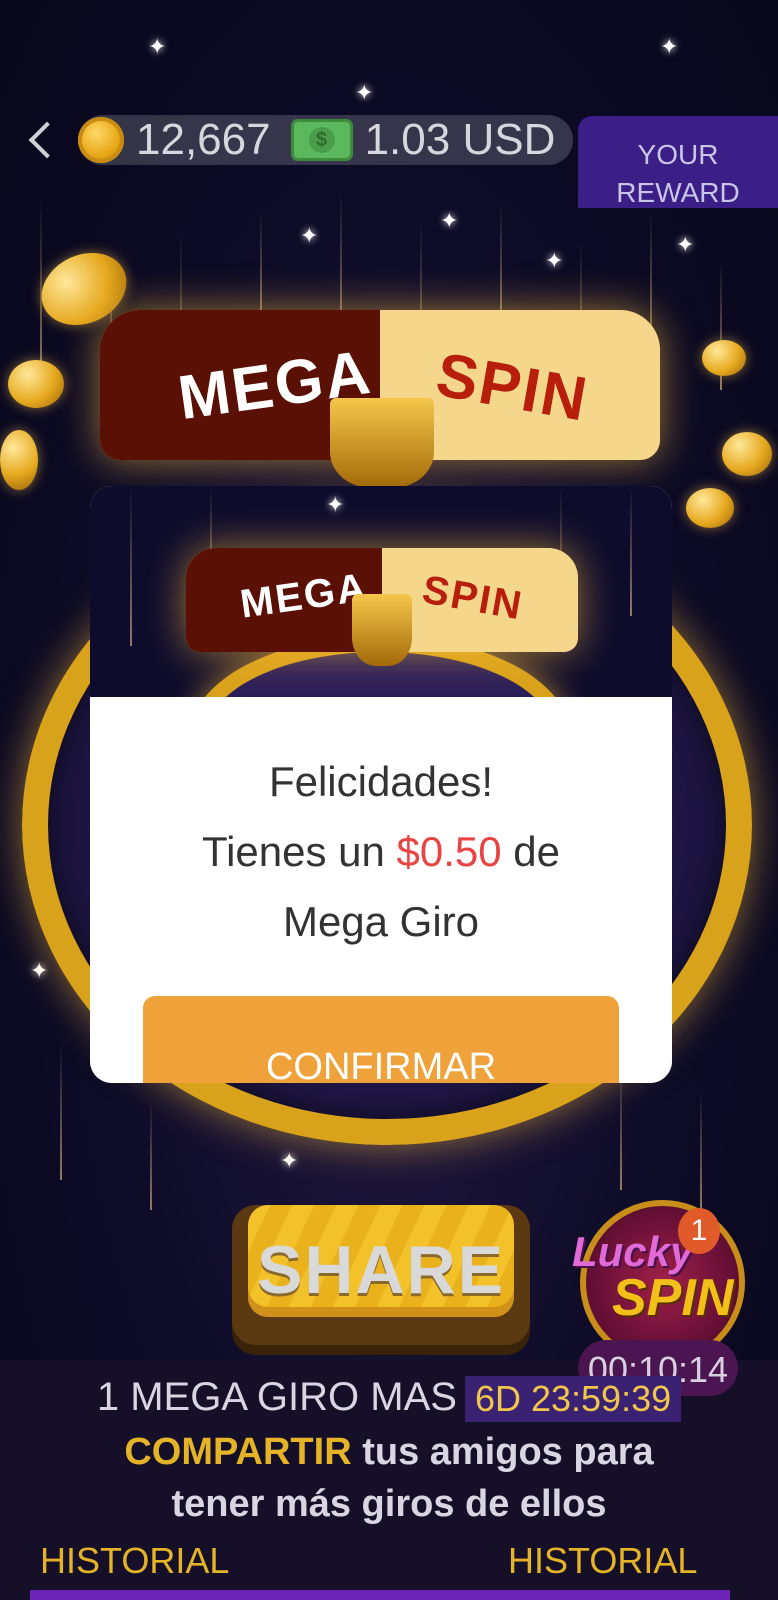 Image resolution: width=778 pixels, height=1600 pixels. I want to click on modal-wheel-pointer, so click(382, 630).